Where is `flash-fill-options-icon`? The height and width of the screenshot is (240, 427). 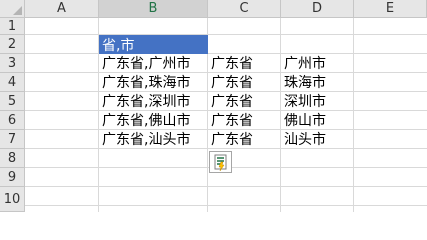
flash-fill-options-icon is located at coordinates (220, 163).